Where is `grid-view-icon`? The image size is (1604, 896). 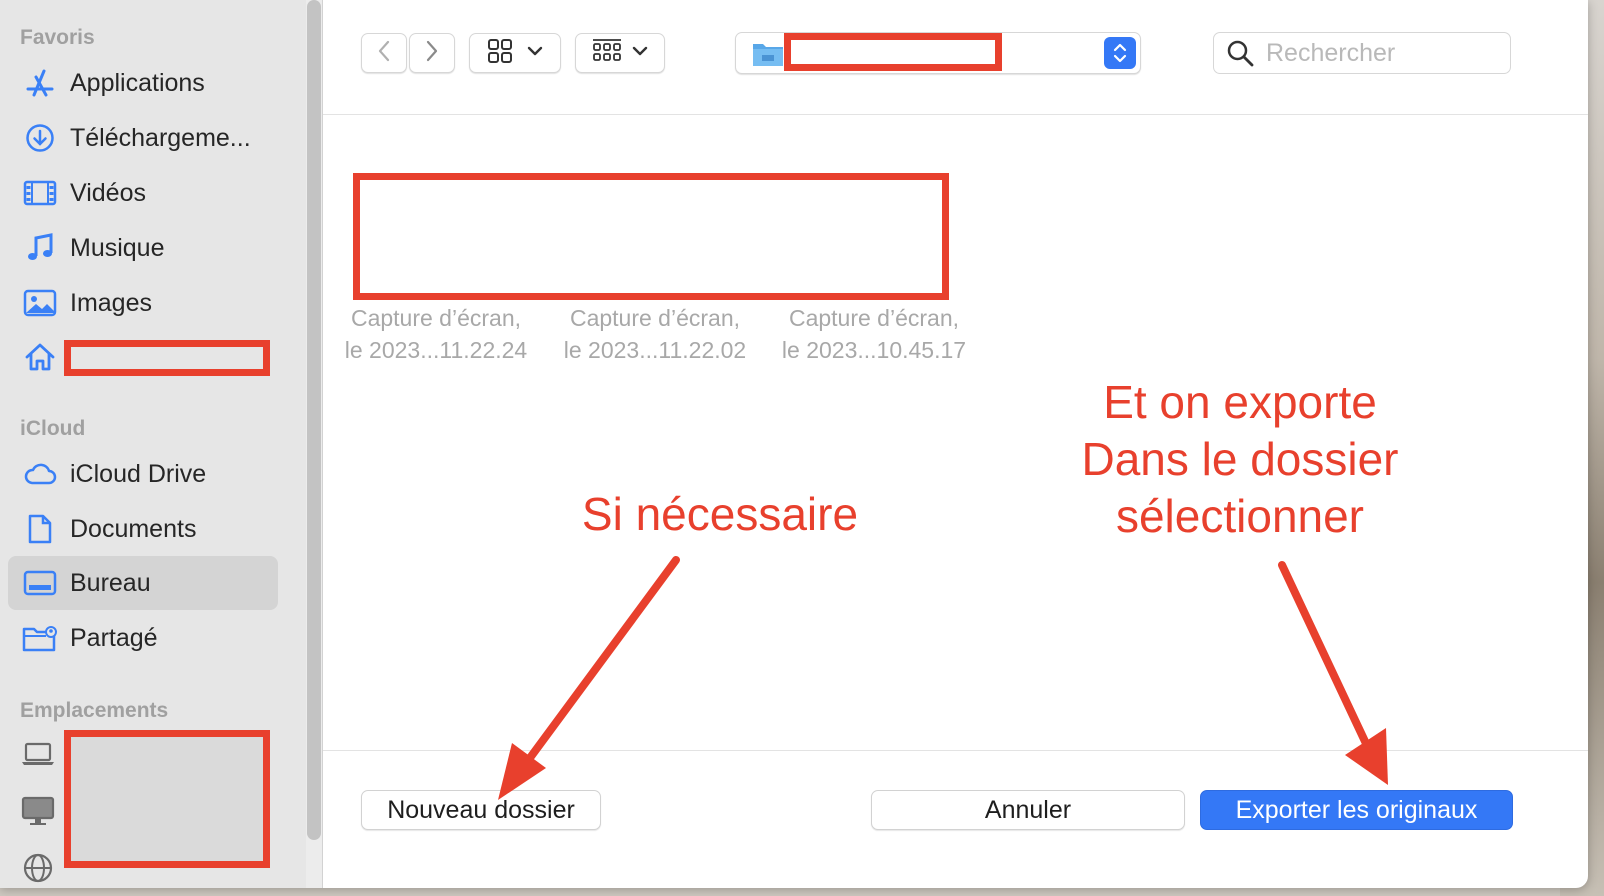
grid-view-icon is located at coordinates (500, 53).